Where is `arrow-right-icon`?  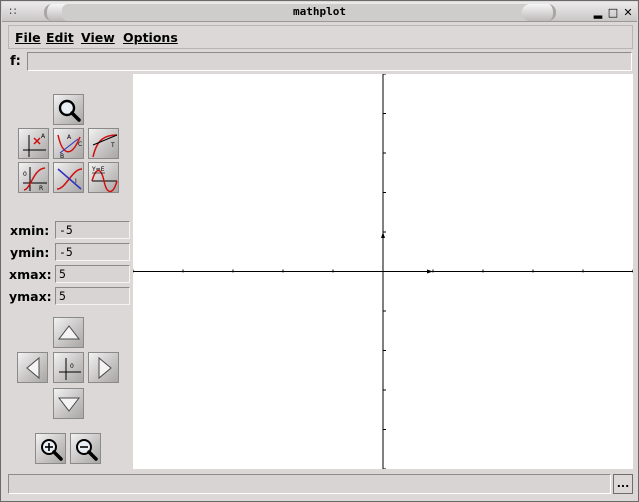
arrow-right-icon is located at coordinates (105, 368).